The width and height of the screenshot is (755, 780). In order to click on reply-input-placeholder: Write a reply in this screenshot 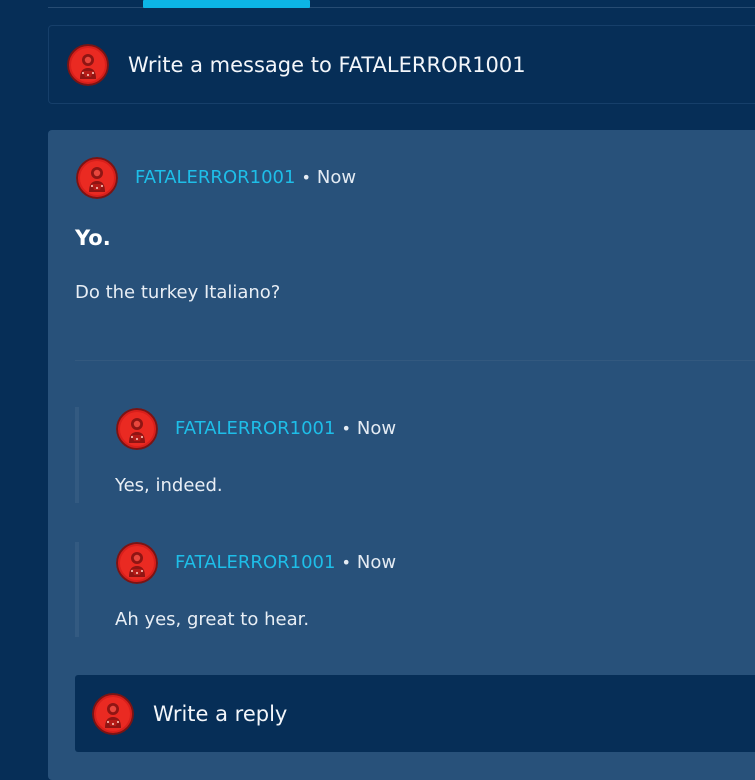, I will do `click(220, 714)`.